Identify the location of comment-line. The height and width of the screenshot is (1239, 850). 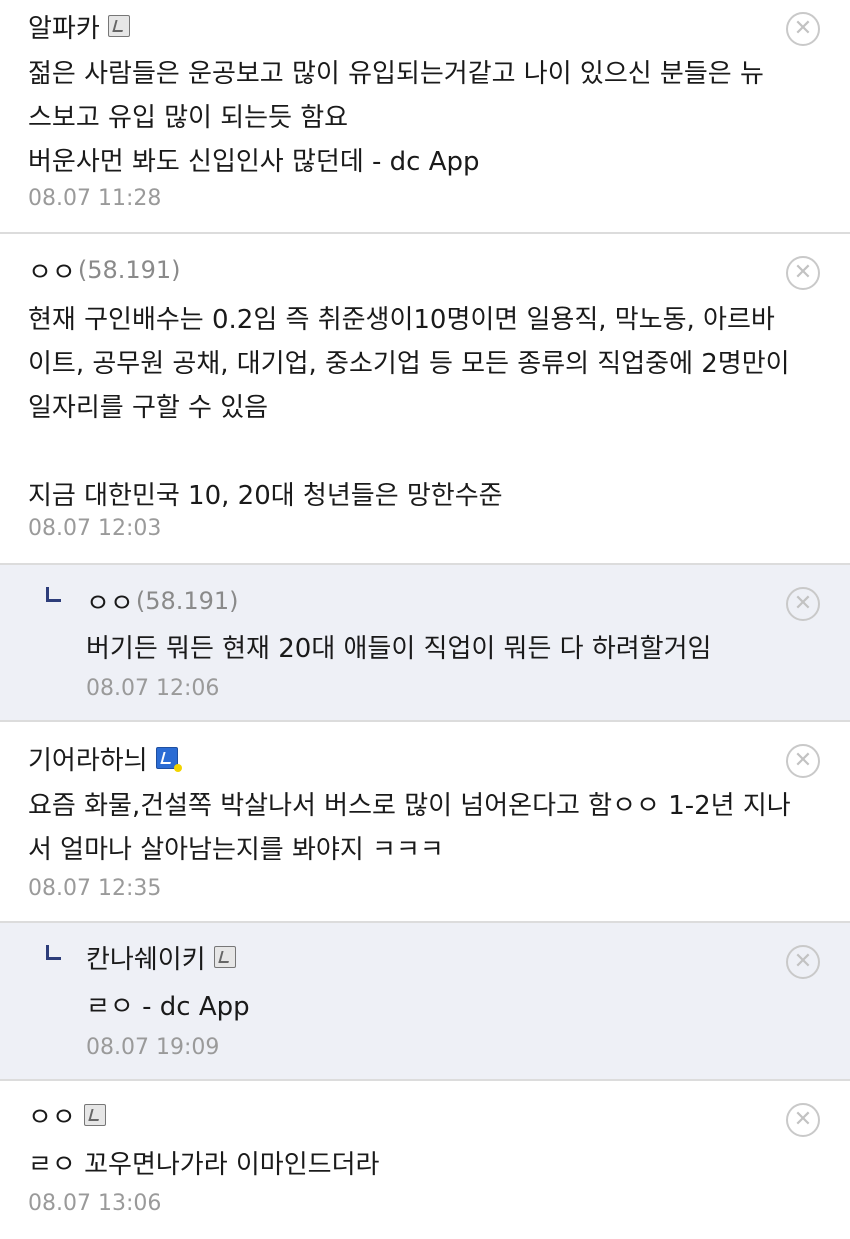
(424, 452).